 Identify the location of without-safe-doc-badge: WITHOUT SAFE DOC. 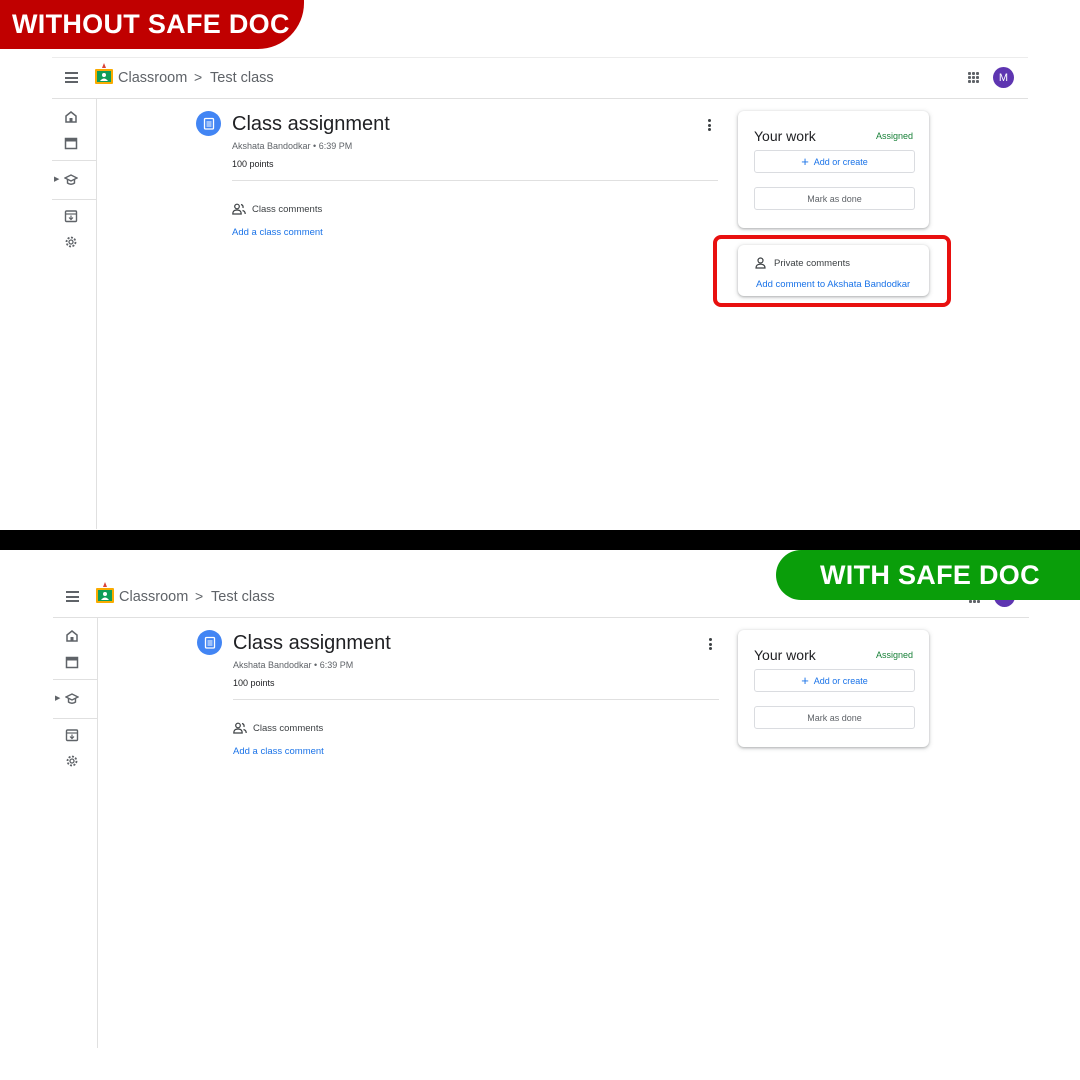
(152, 24).